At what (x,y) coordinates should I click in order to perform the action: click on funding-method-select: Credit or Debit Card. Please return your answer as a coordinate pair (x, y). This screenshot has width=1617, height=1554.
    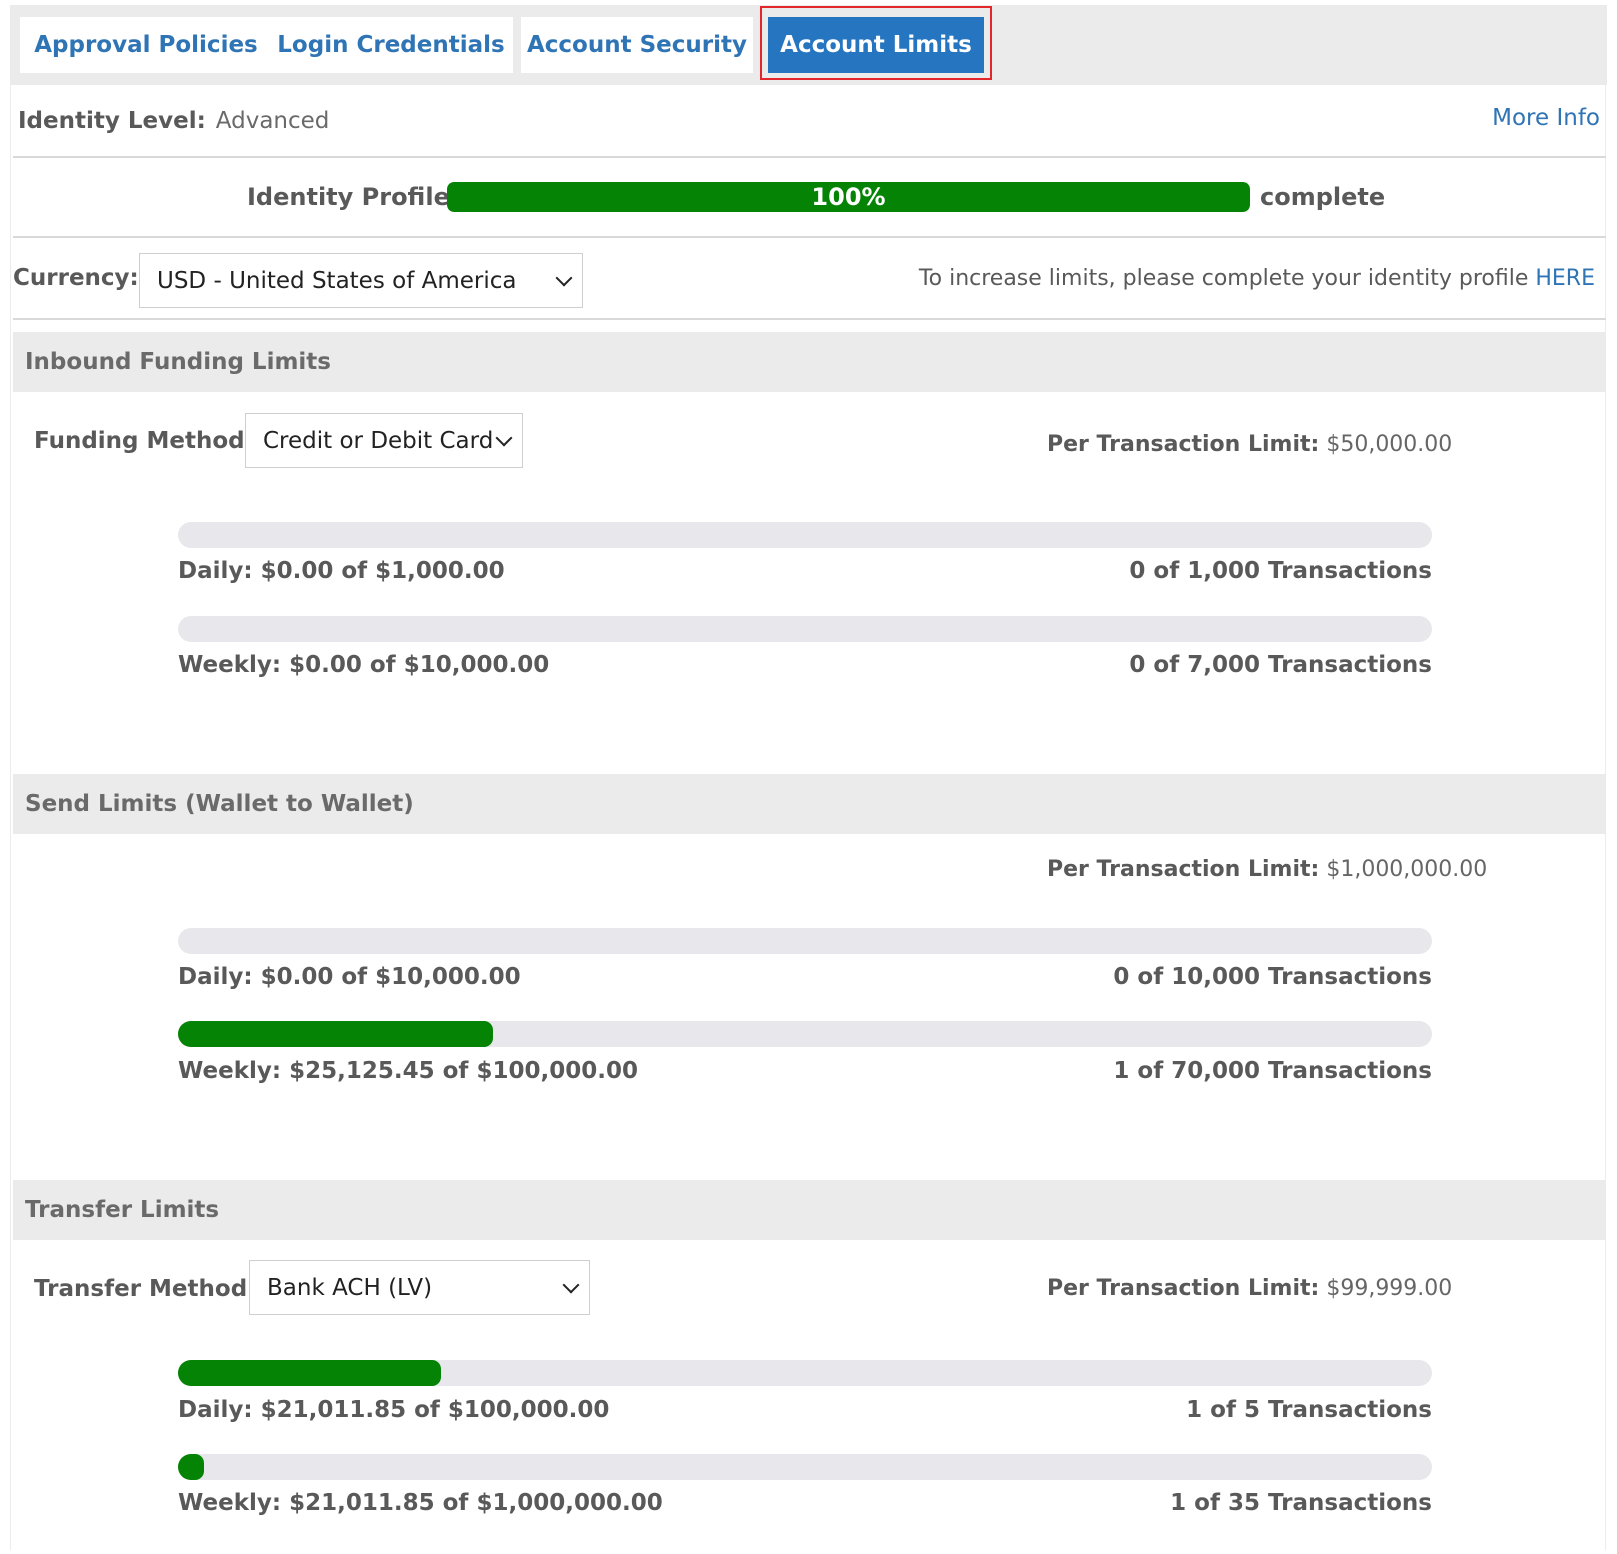
    Looking at the image, I should click on (384, 440).